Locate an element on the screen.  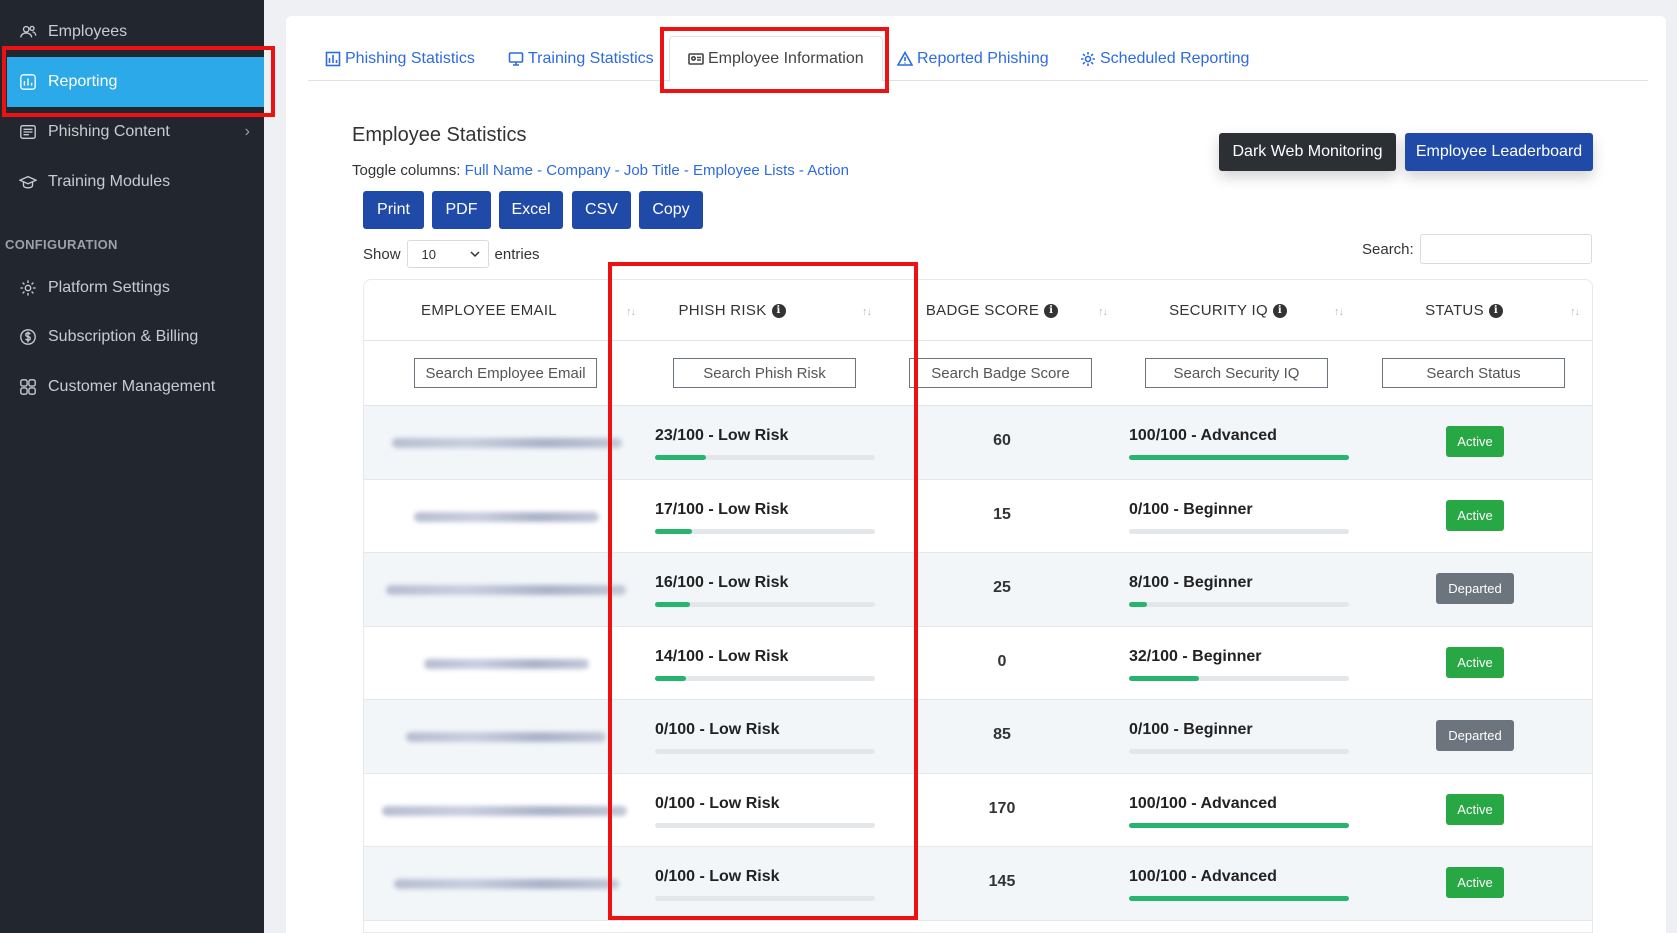
employee-leaderboard-button: Employee Leaderboard is located at coordinates (1499, 152).